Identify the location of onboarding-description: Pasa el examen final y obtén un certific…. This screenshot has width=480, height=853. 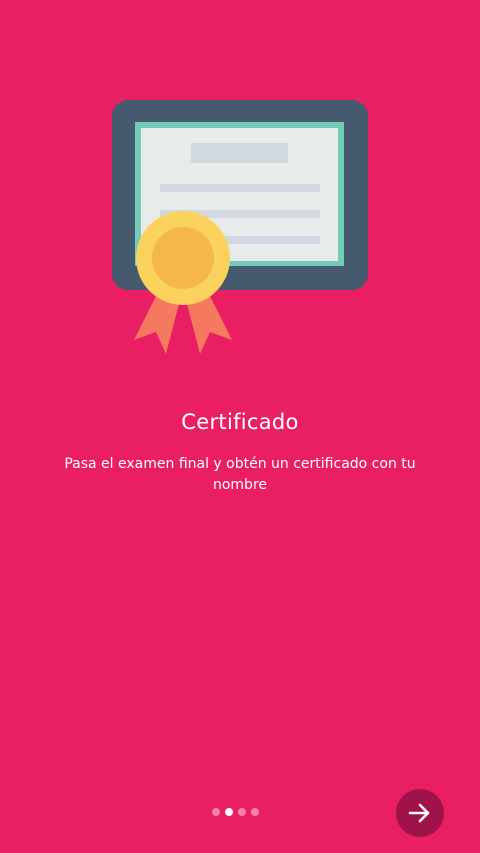
(240, 474).